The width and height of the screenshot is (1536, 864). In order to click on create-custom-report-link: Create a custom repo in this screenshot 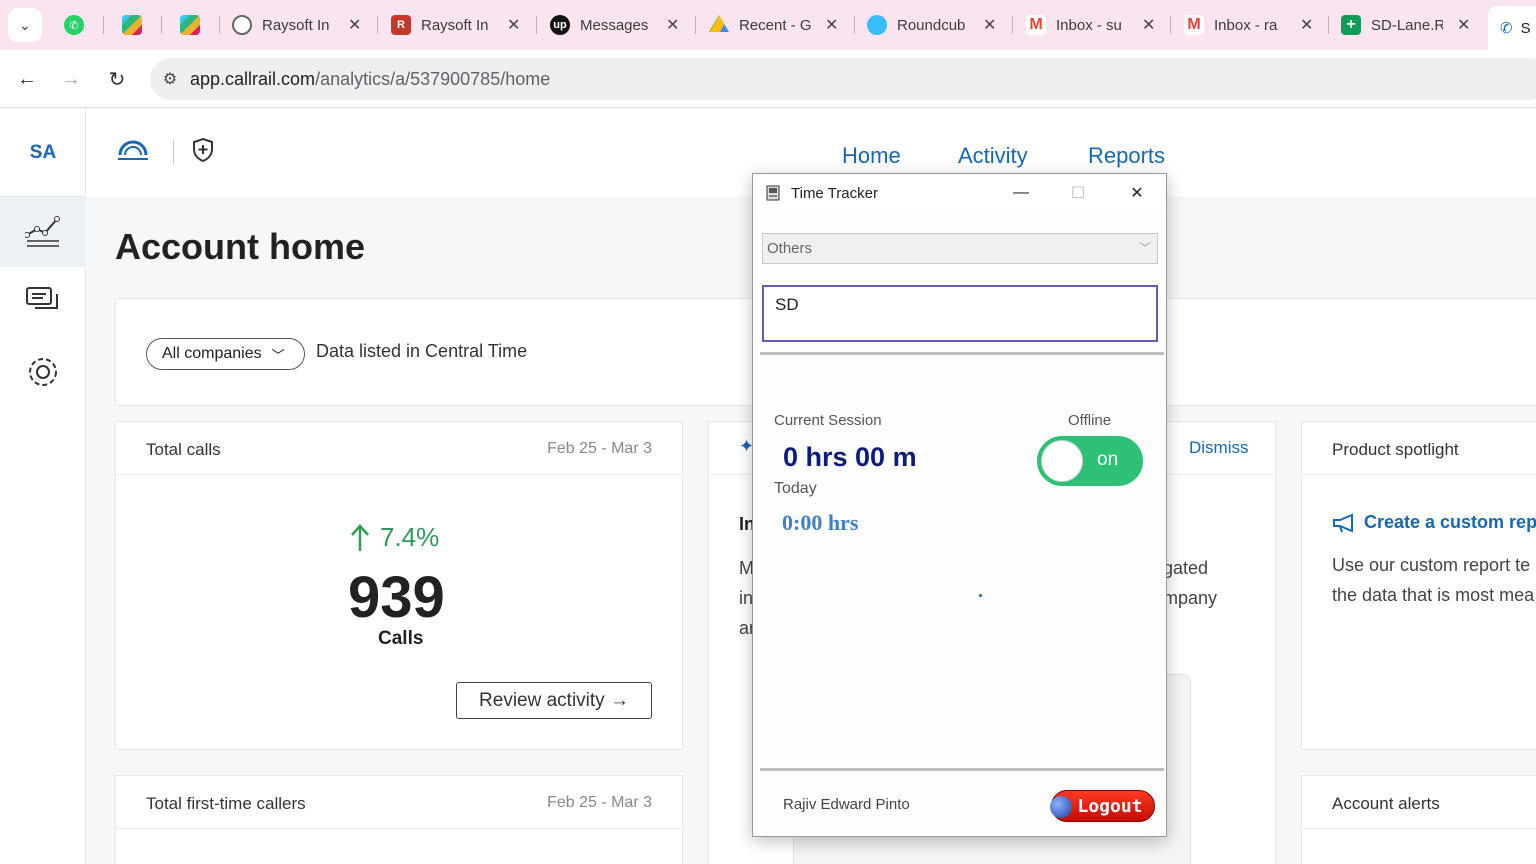, I will do `click(1434, 522)`.